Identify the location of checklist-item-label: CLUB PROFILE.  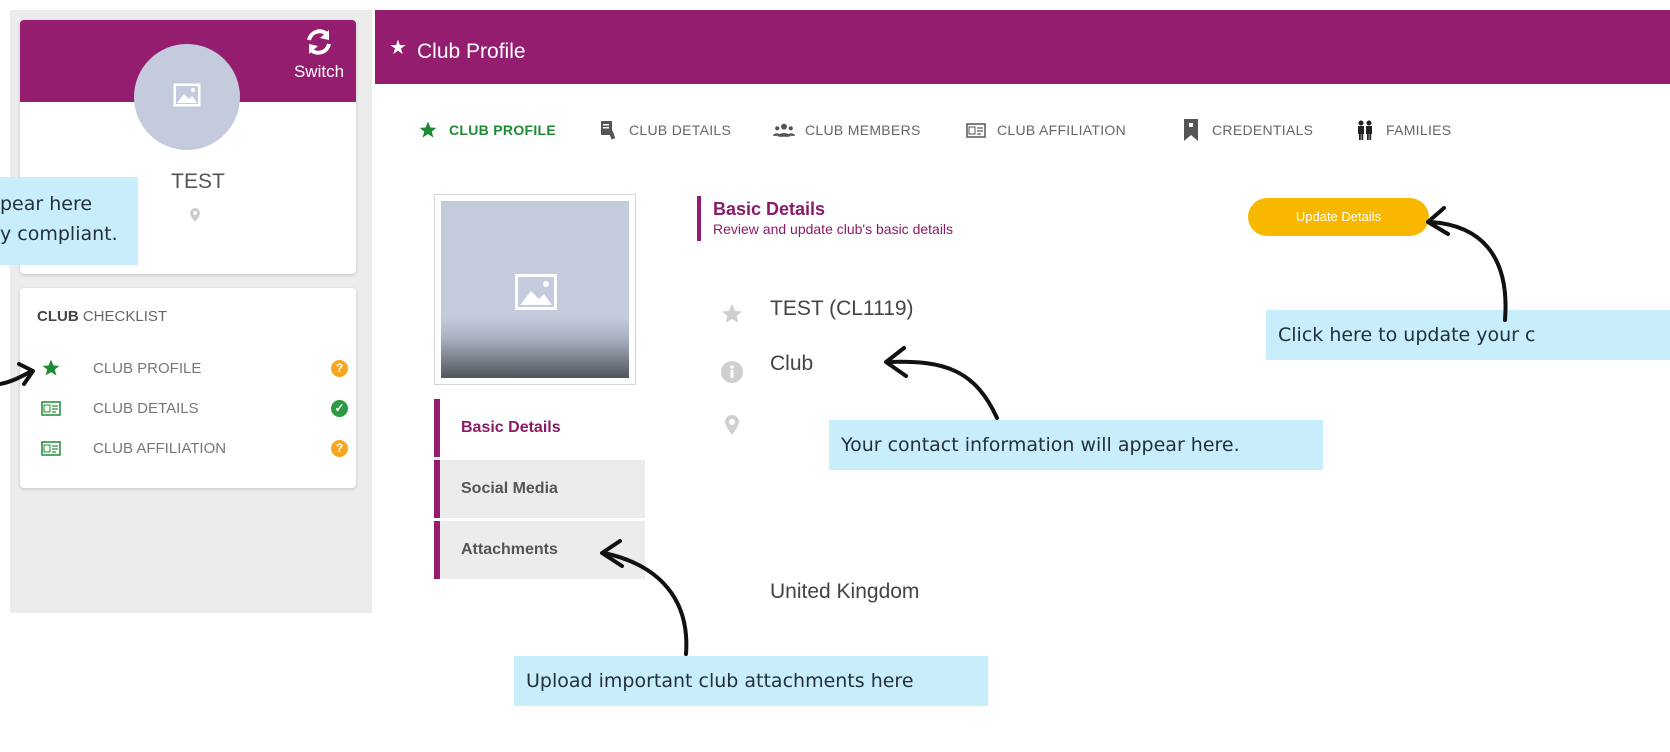
(147, 368).